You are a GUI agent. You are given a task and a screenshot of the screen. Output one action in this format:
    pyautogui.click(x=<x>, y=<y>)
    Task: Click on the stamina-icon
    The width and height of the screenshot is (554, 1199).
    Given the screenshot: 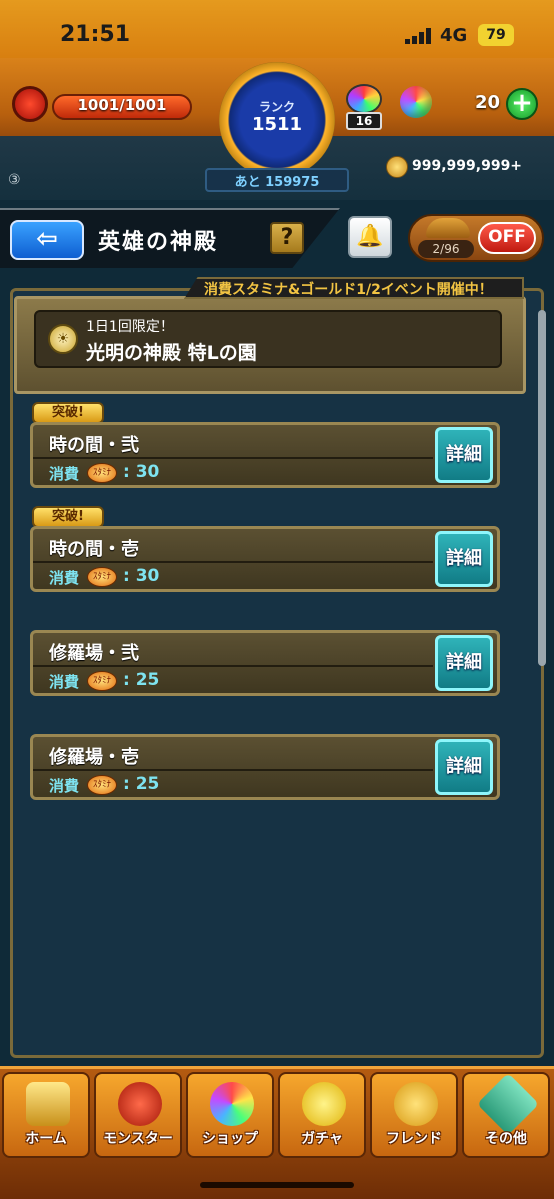 What is the action you would take?
    pyautogui.click(x=30, y=104)
    